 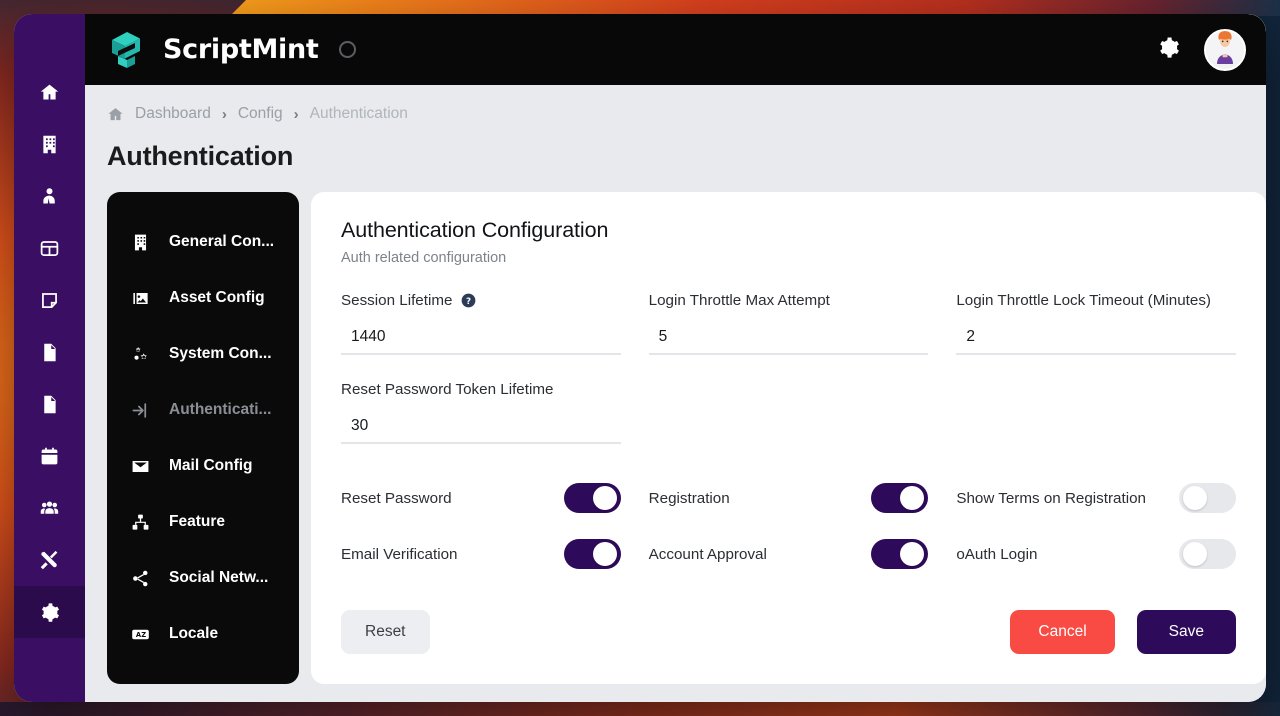 I want to click on login-throttle-max-attempt-input, so click(x=788, y=338).